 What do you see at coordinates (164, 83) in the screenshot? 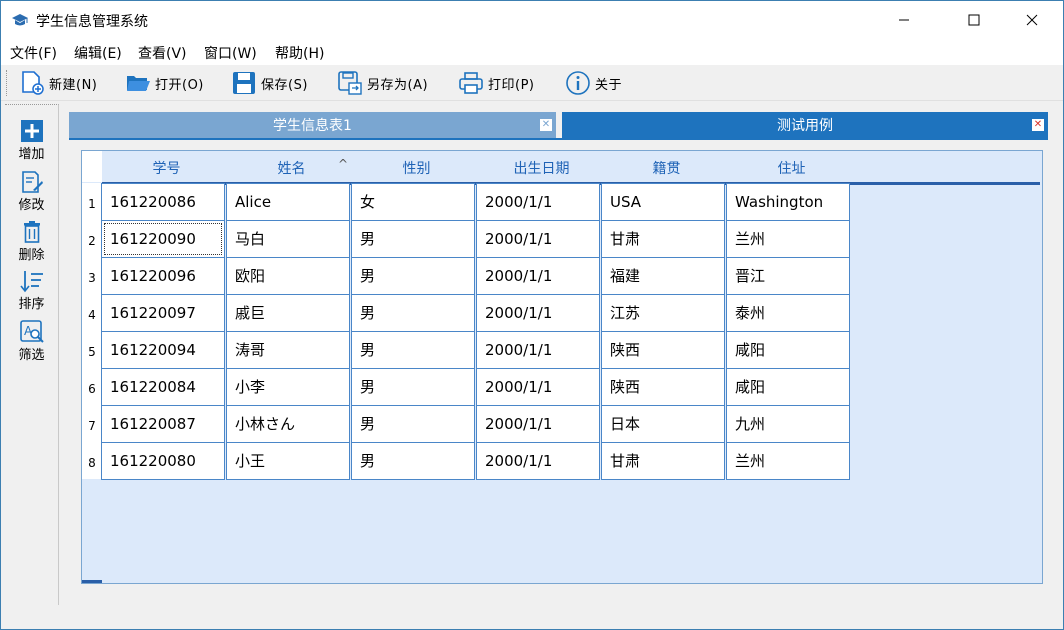
I see `open-button: 打开(O)` at bounding box center [164, 83].